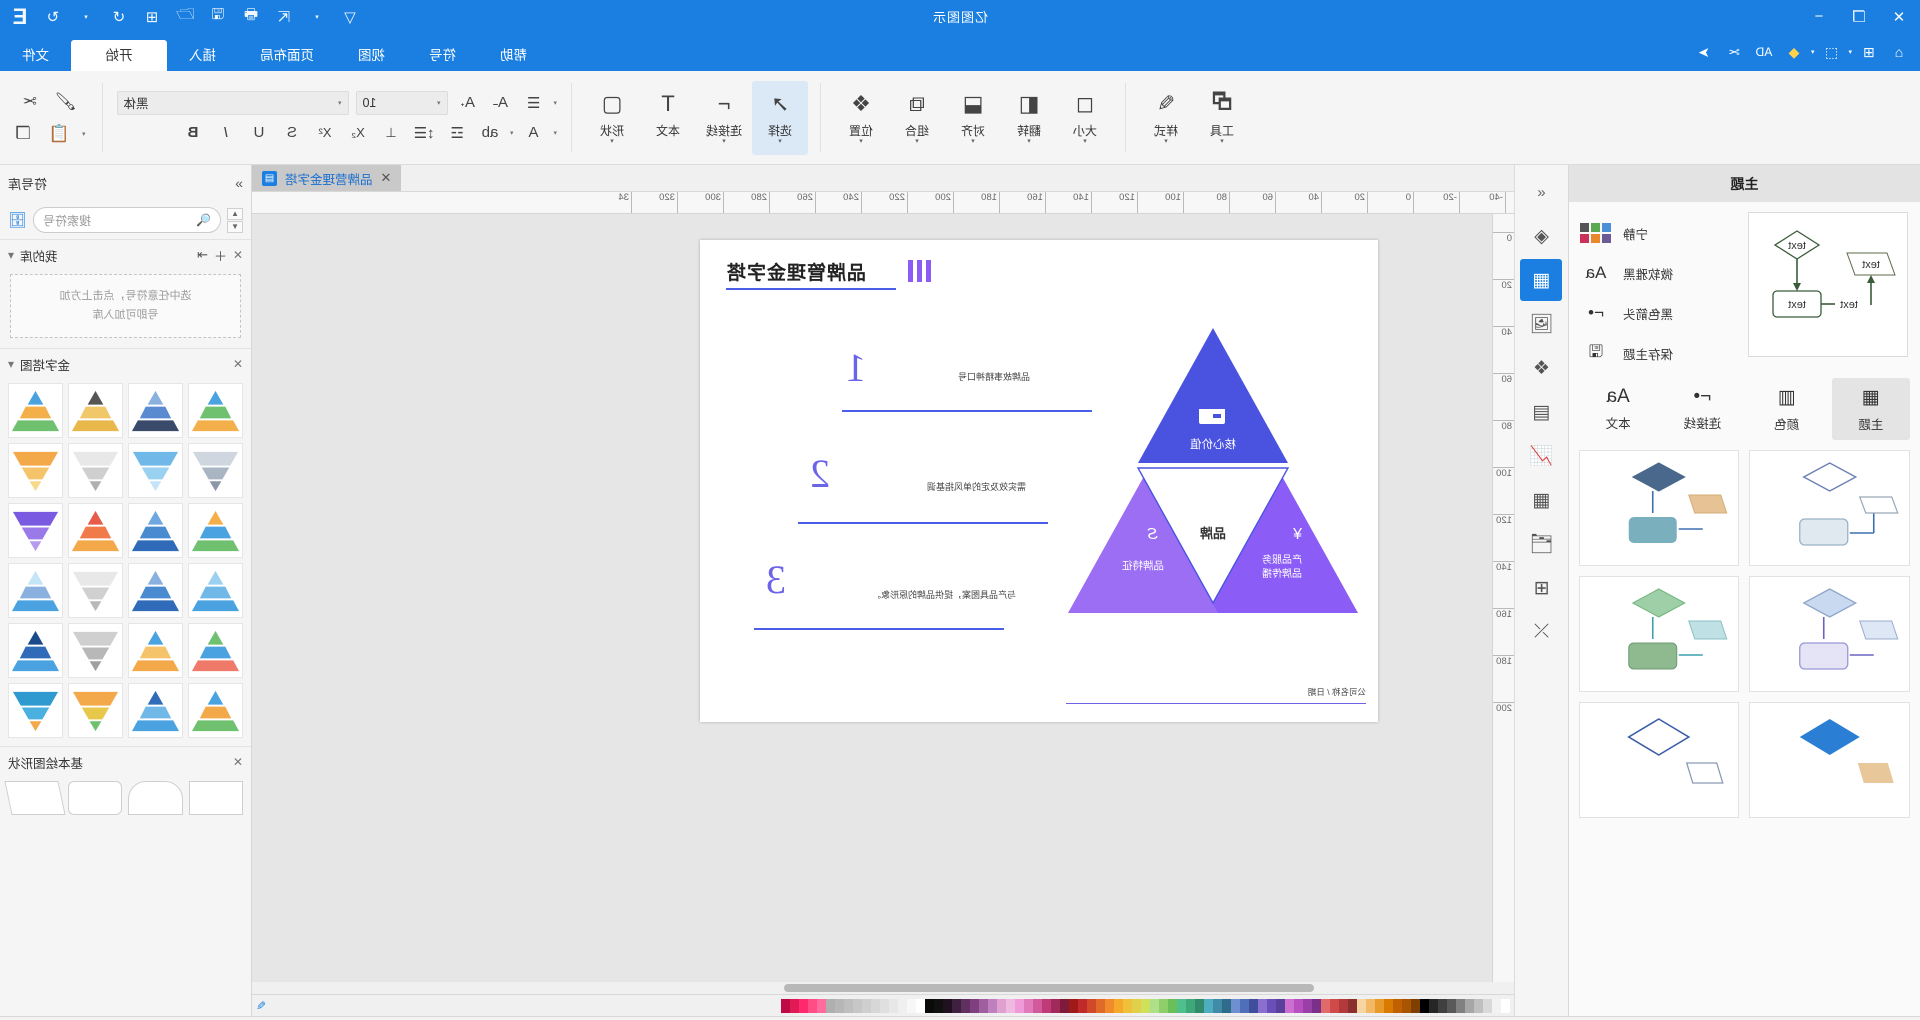  What do you see at coordinates (125, 306) in the screenshot?
I see `my-library-dropzone: 选中任意符号，点击上方加 号即可加入库` at bounding box center [125, 306].